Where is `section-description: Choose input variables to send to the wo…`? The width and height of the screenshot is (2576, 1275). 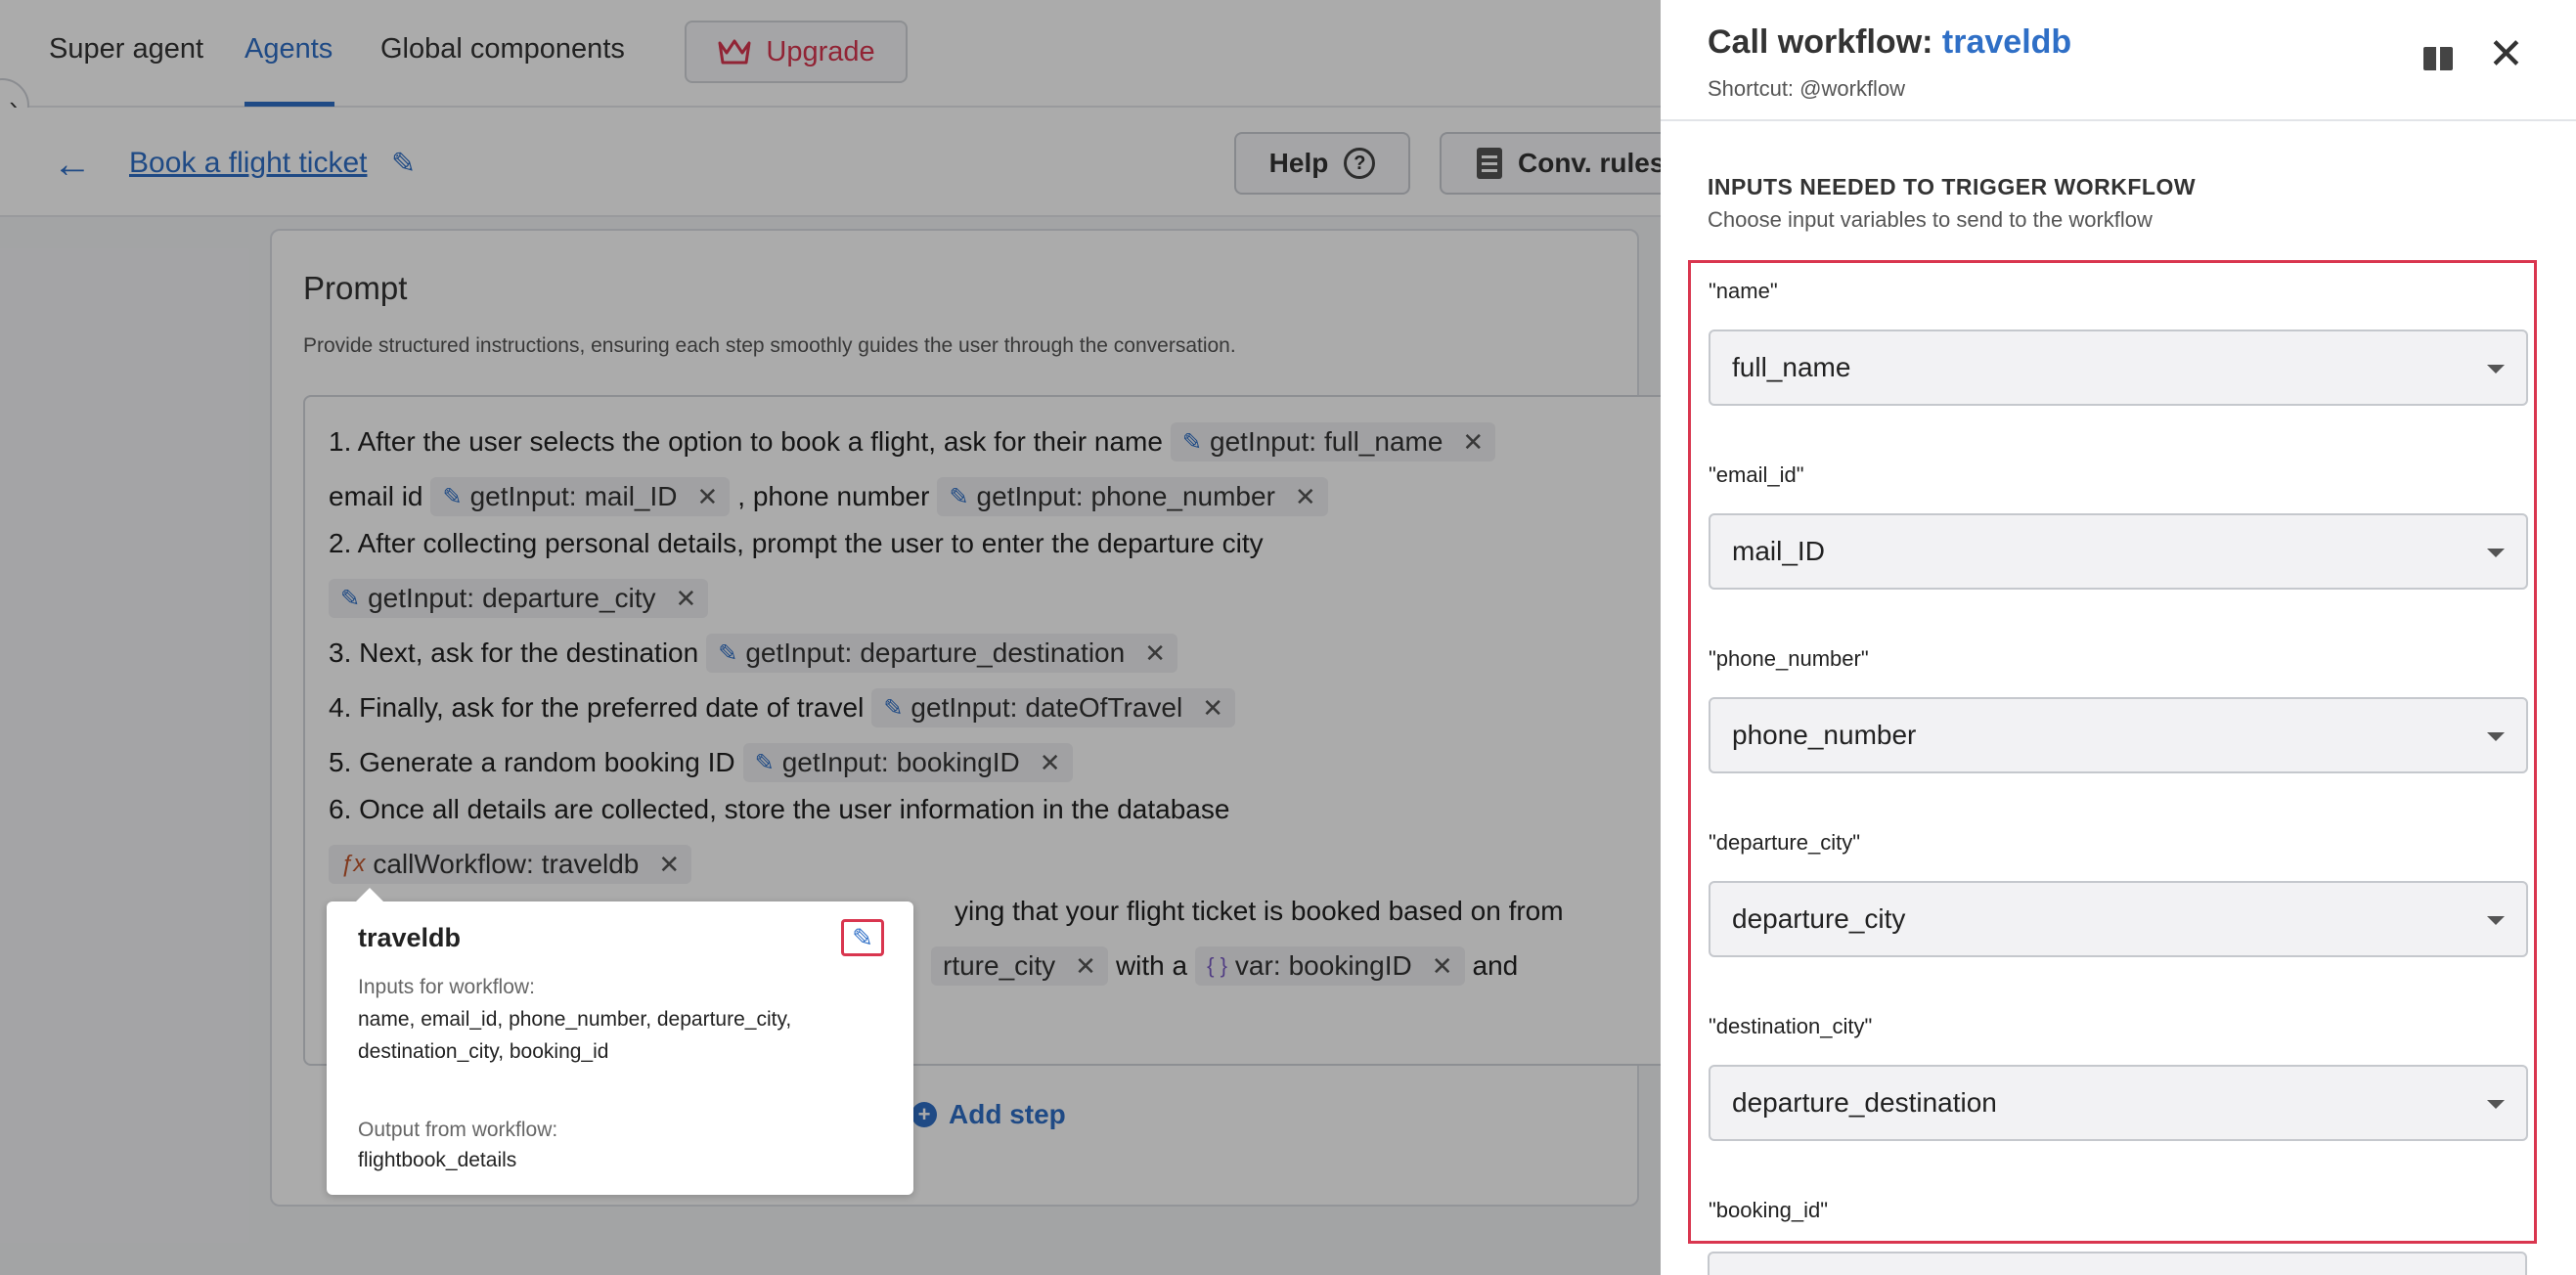
section-description: Choose input variables to send to the wo… is located at coordinates (1930, 219).